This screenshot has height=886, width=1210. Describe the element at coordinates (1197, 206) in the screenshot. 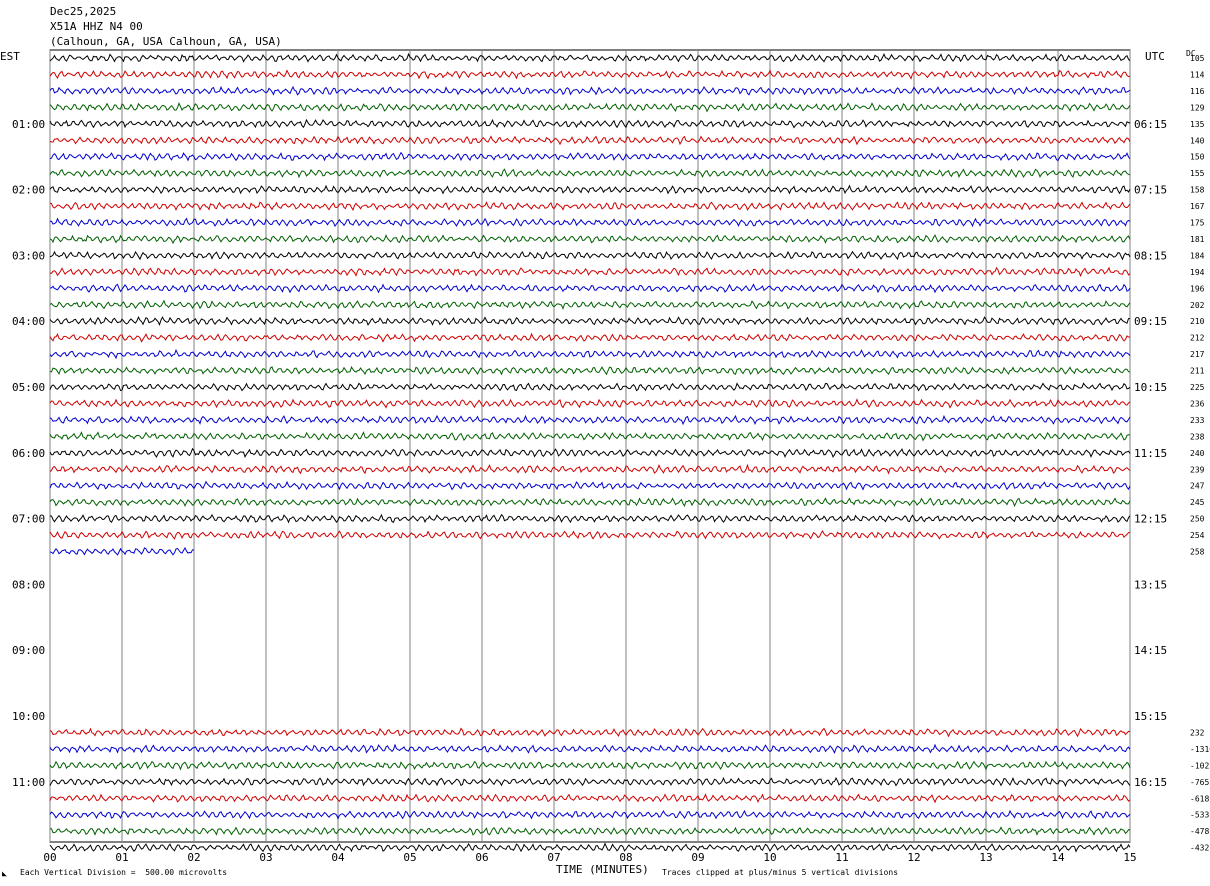

I see `dc-offset-label: 167` at that location.